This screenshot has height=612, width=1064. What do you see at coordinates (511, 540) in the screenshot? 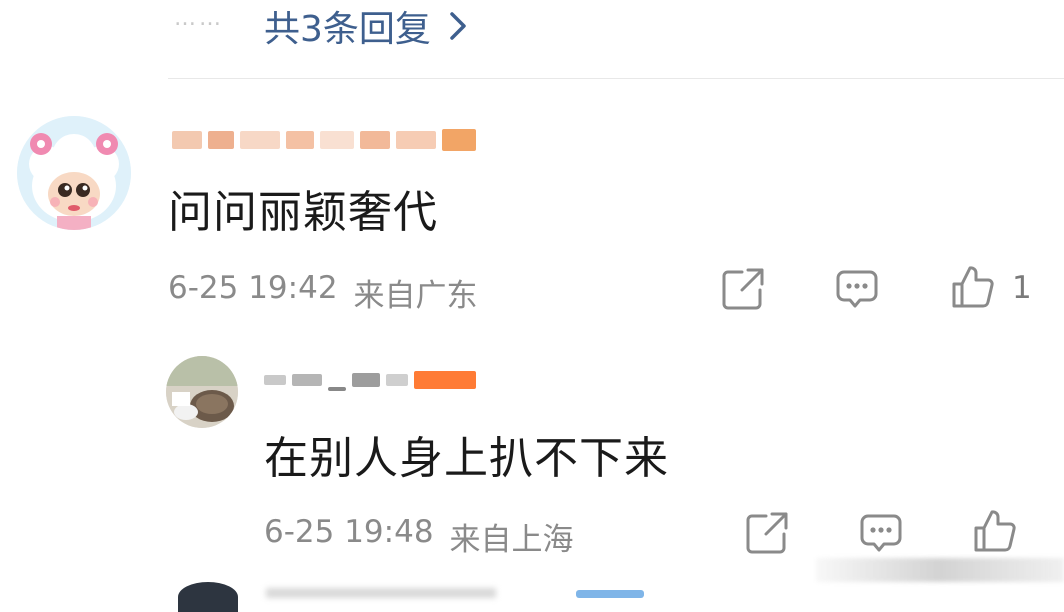
I see `reply-location: 来自上海` at bounding box center [511, 540].